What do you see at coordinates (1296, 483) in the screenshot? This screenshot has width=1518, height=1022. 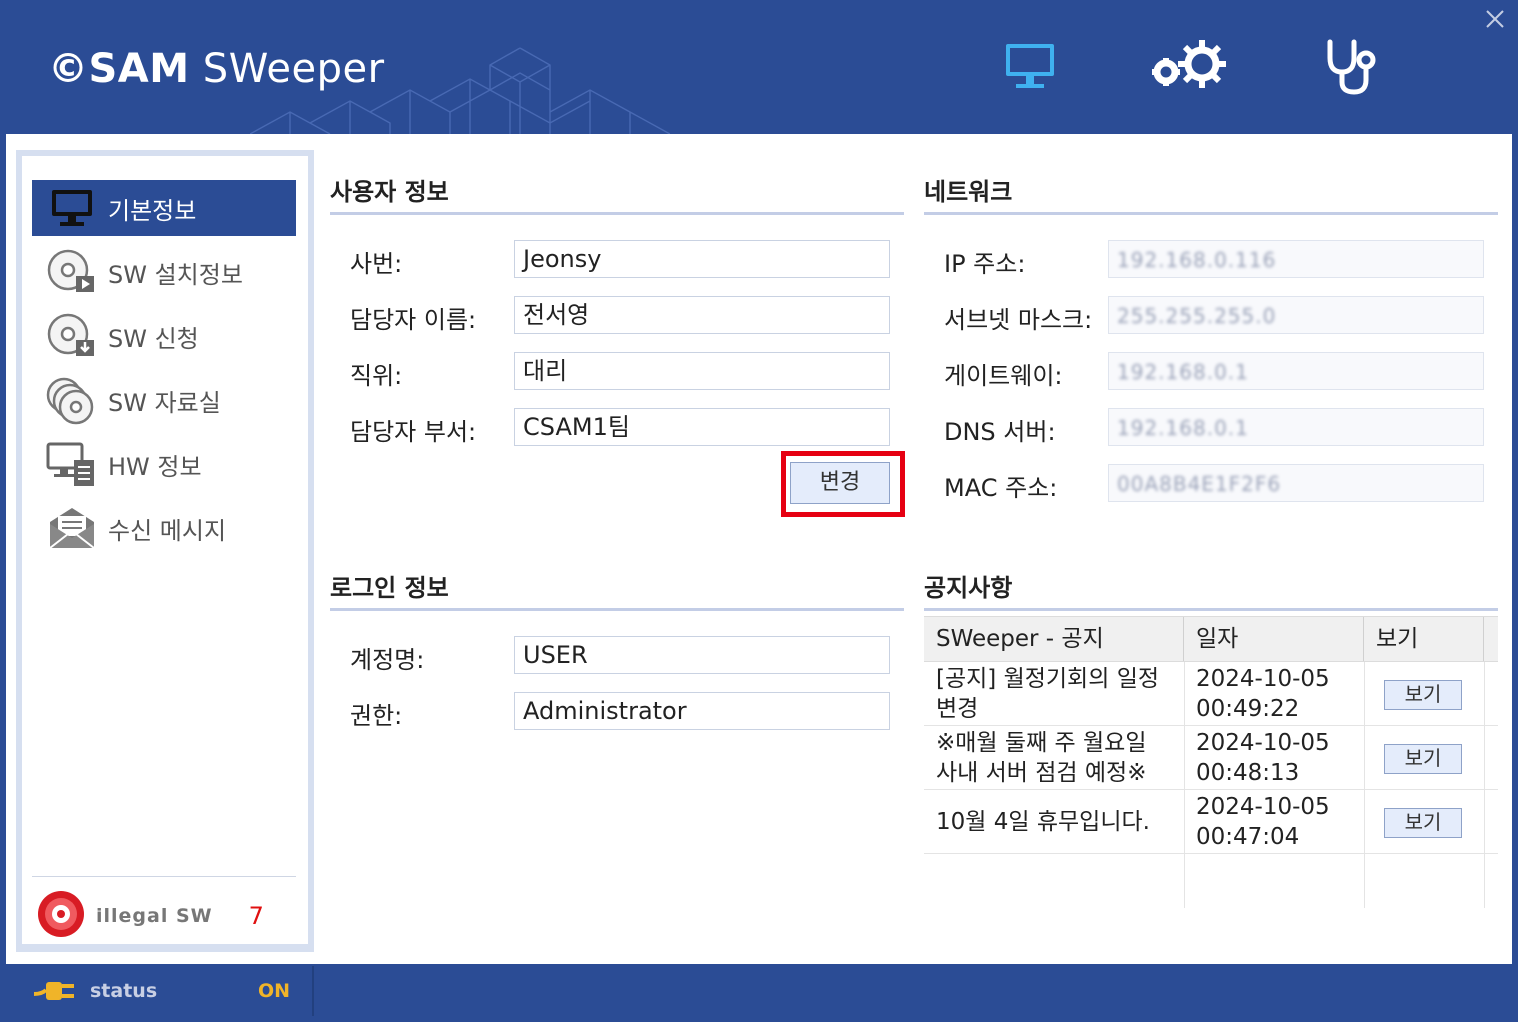 I see `mac-address-field: 00A8B4E1F2F6` at bounding box center [1296, 483].